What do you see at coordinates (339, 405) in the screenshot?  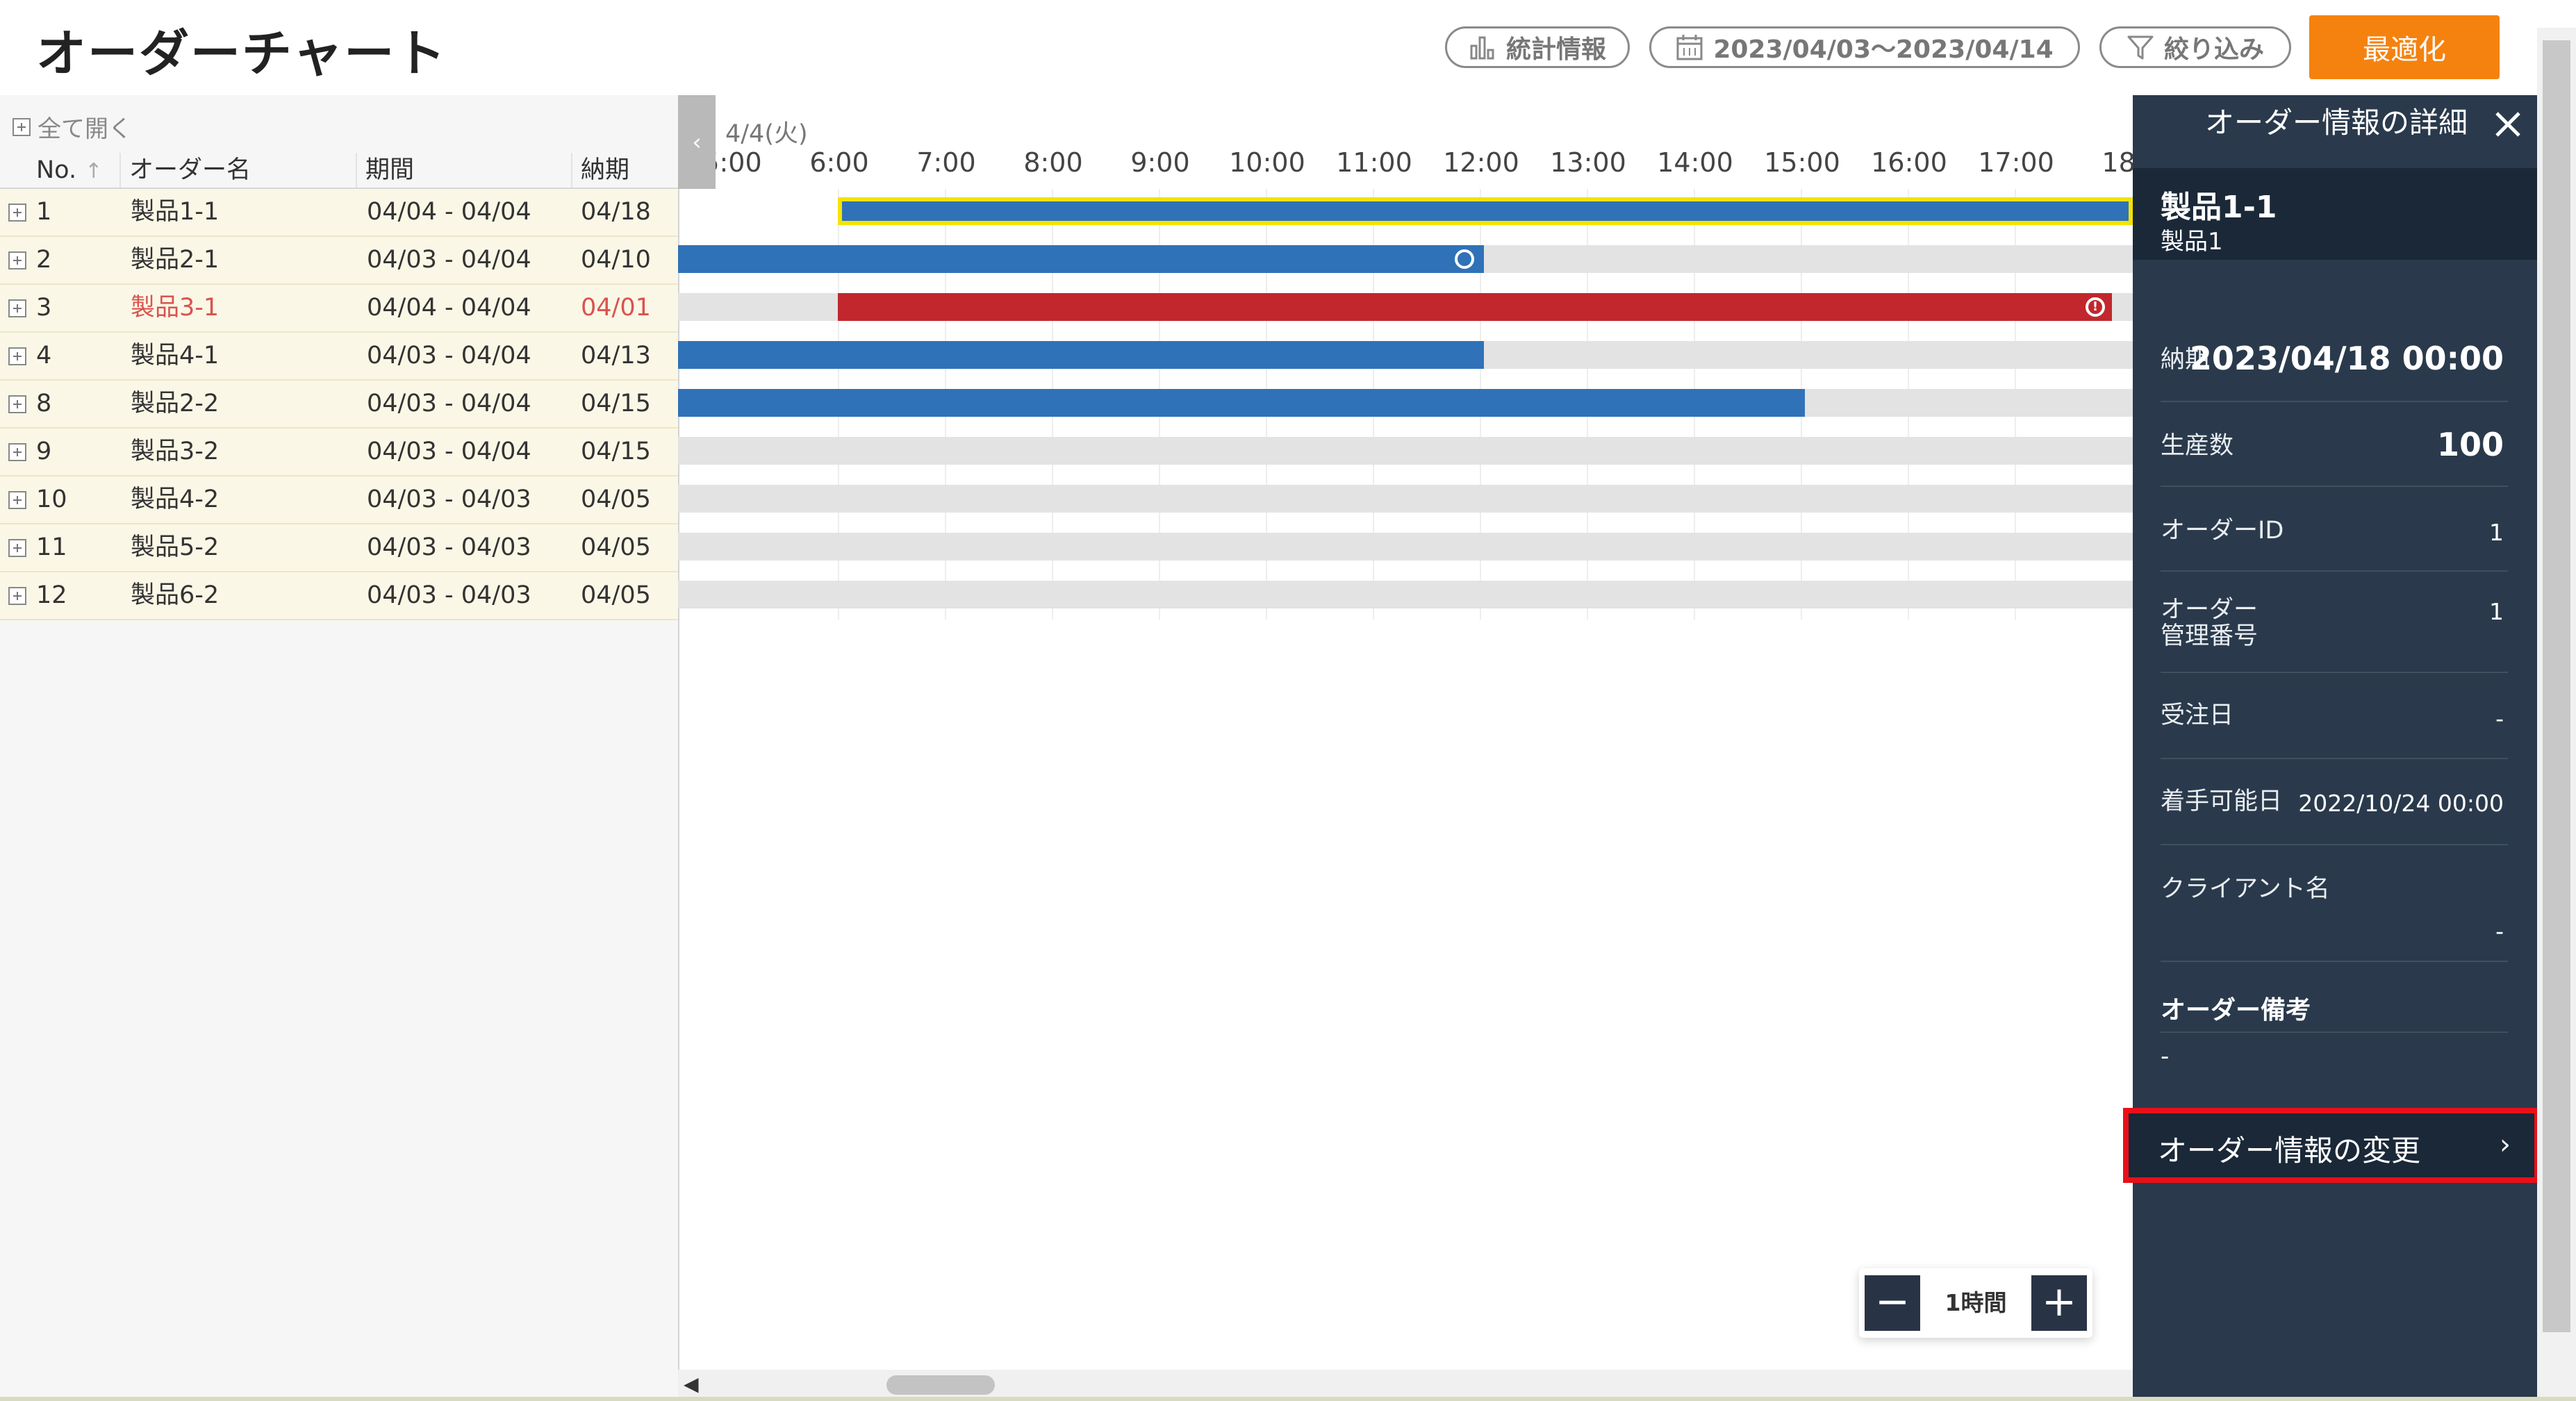 I see `table-row: 8 製品2-2 04/03 - 04/04 04/15` at bounding box center [339, 405].